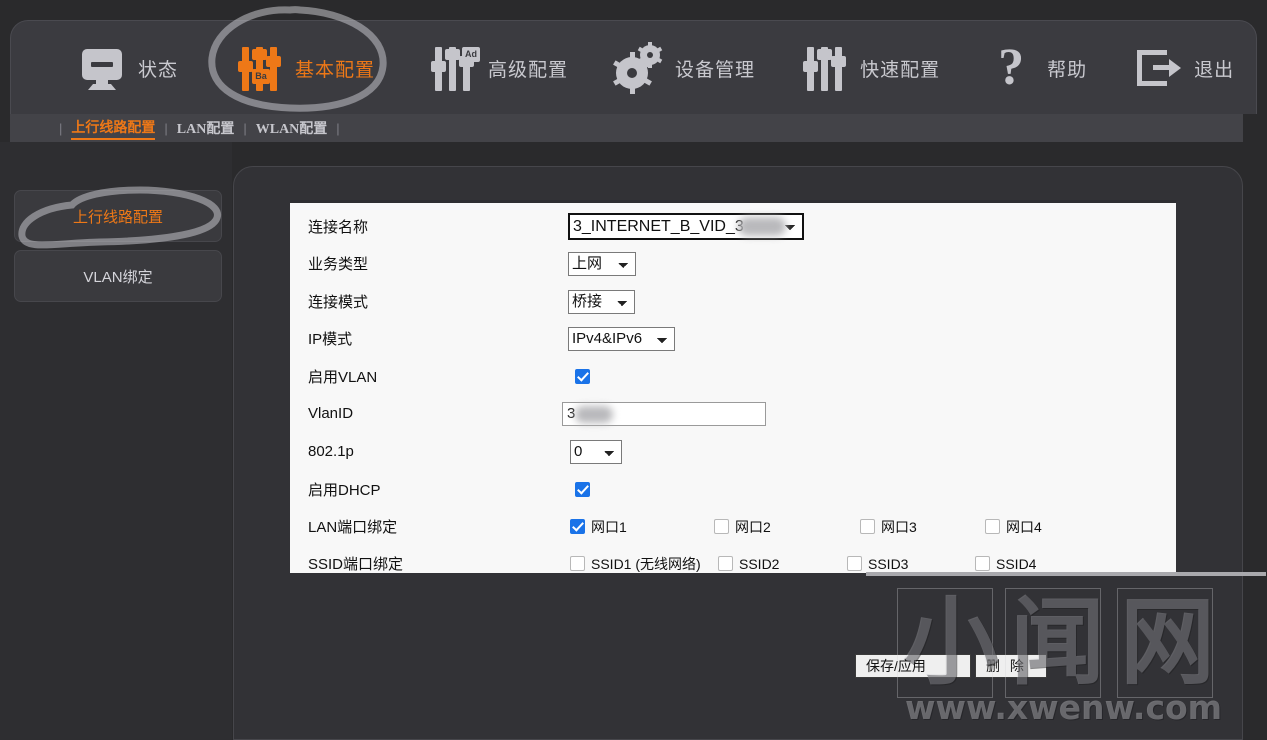 The height and width of the screenshot is (740, 1267). Describe the element at coordinates (664, 413) in the screenshot. I see `control-vlan-id` at that location.